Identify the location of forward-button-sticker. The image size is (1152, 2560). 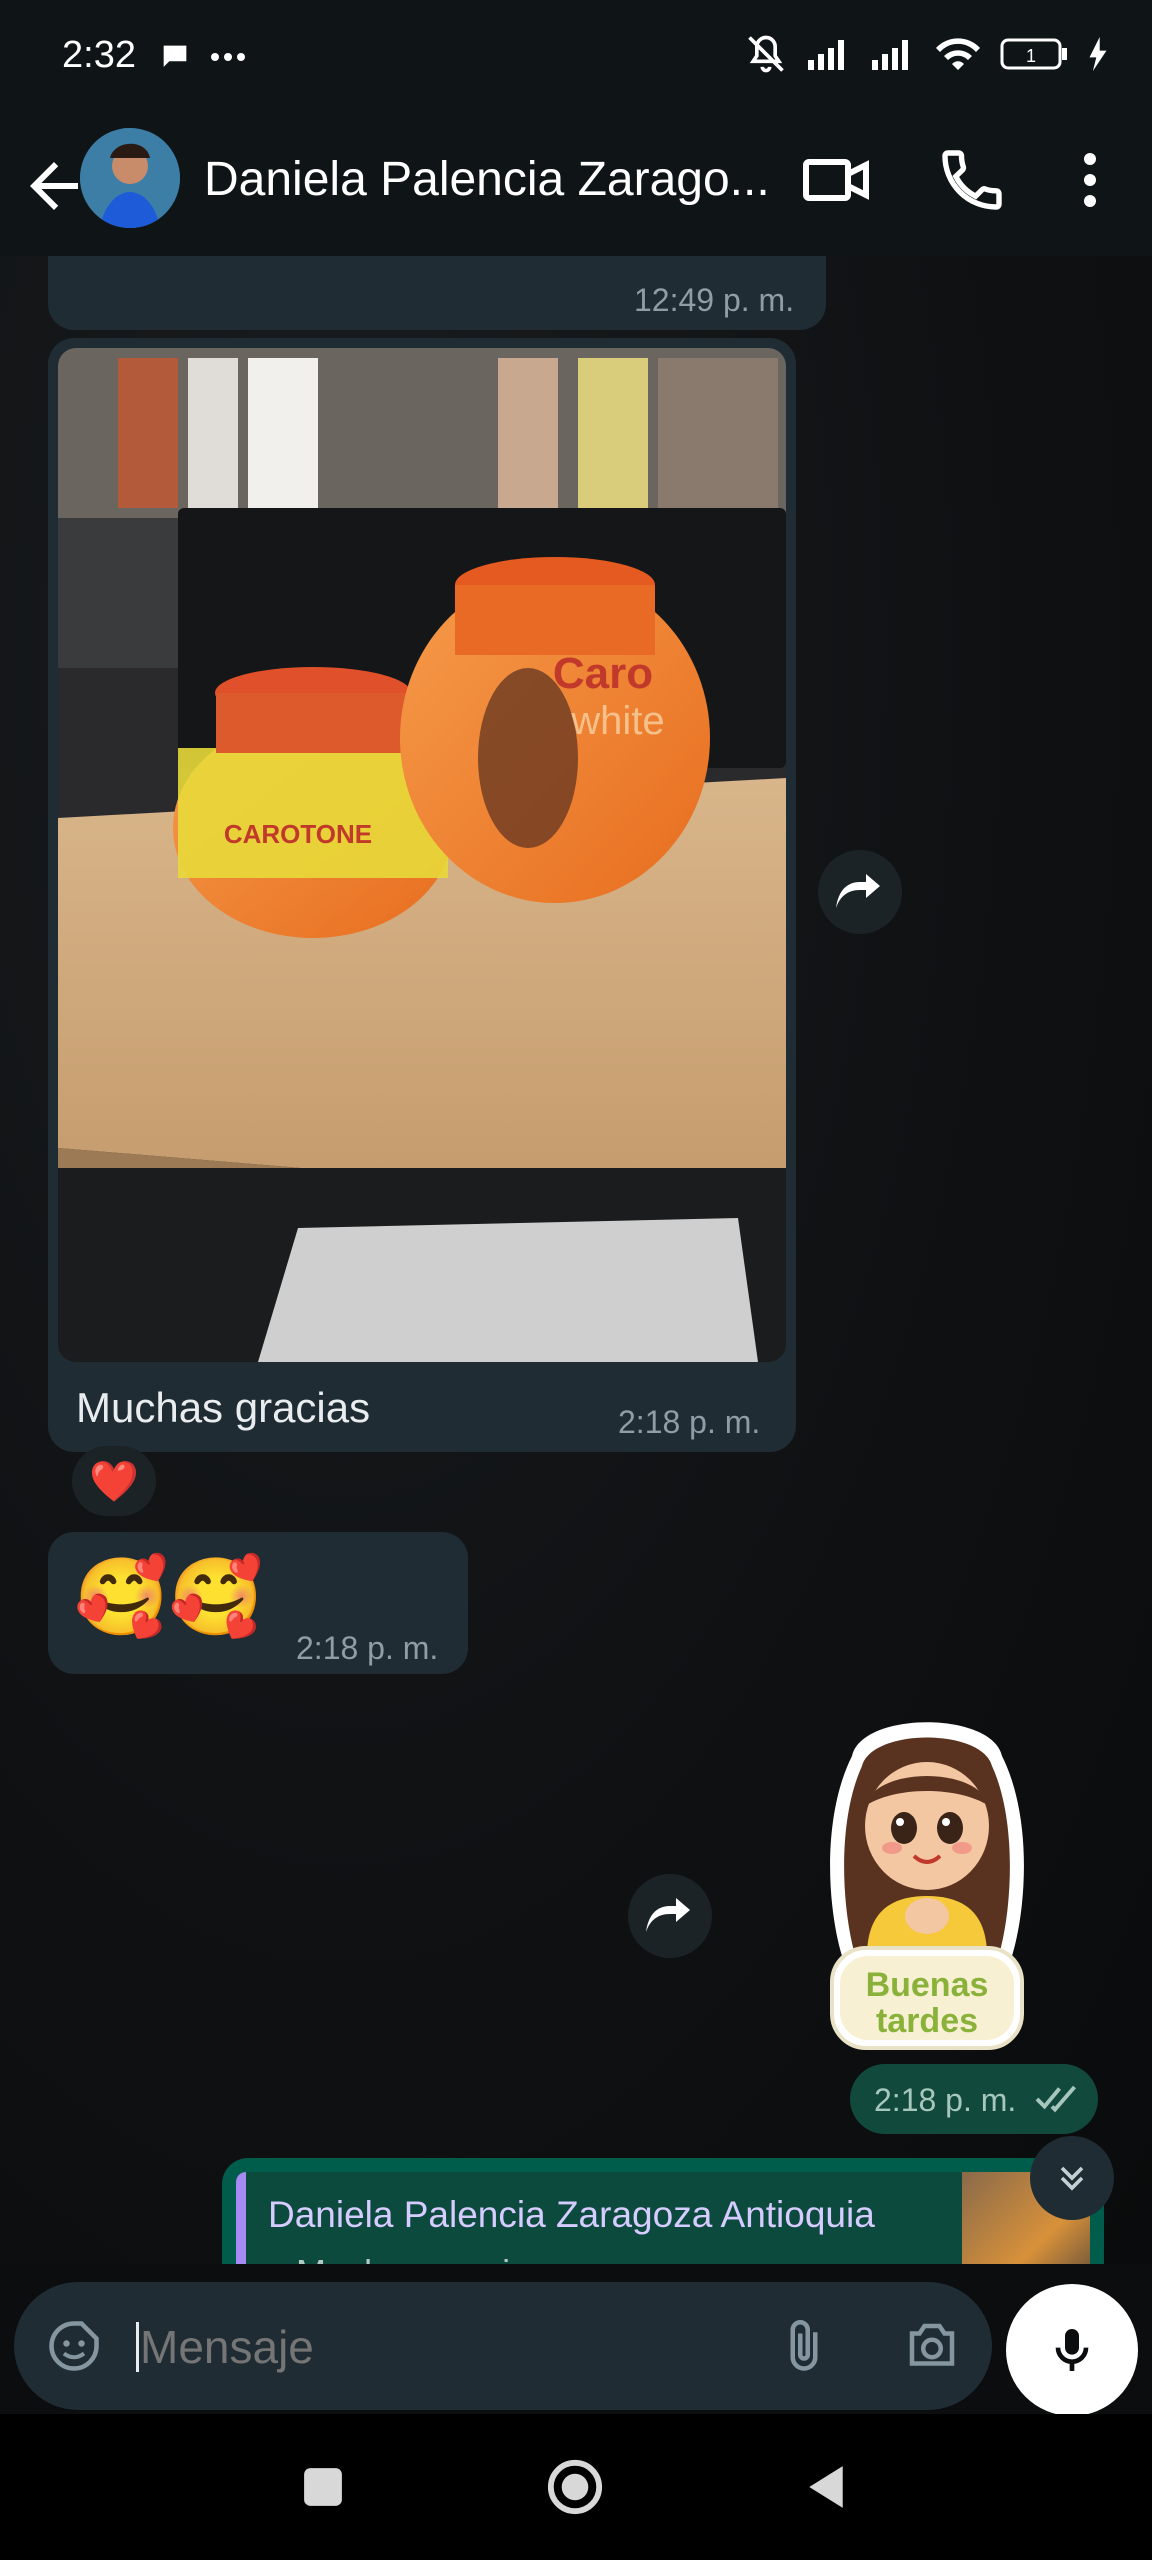
(670, 1916).